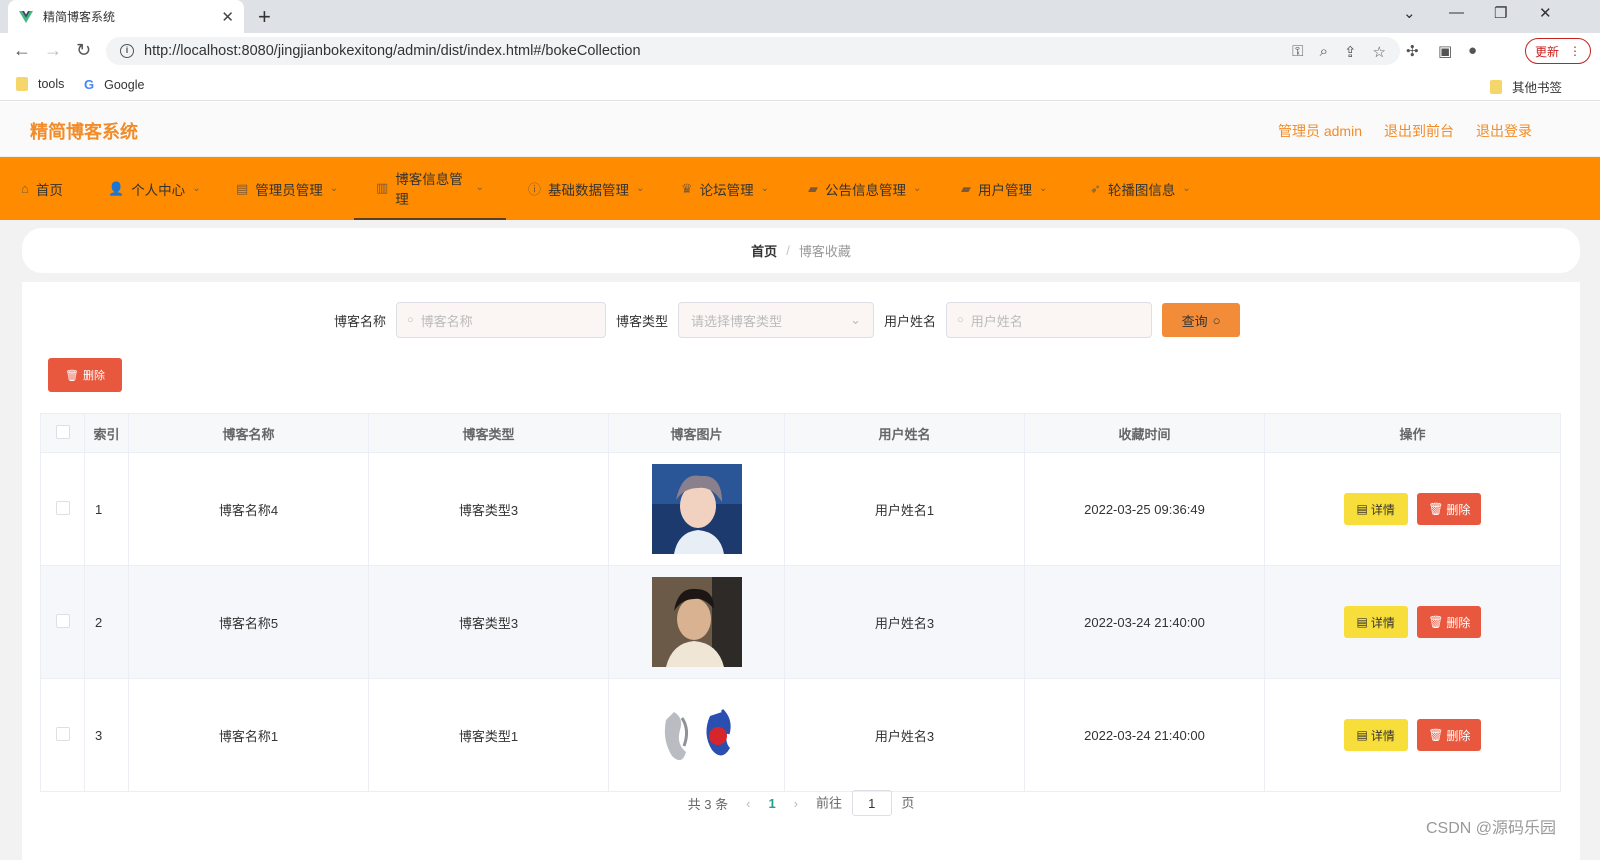 The image size is (1600, 860). Describe the element at coordinates (116, 188) in the screenshot. I see `user-icon: 👤` at that location.